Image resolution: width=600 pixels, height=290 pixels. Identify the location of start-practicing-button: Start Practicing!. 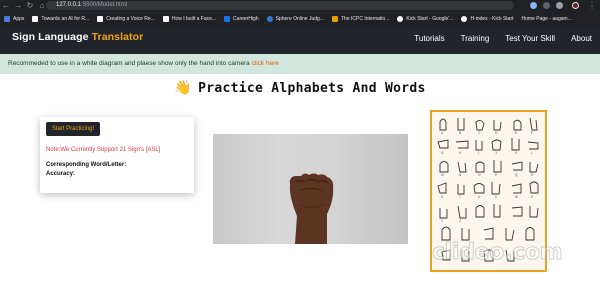
(73, 129).